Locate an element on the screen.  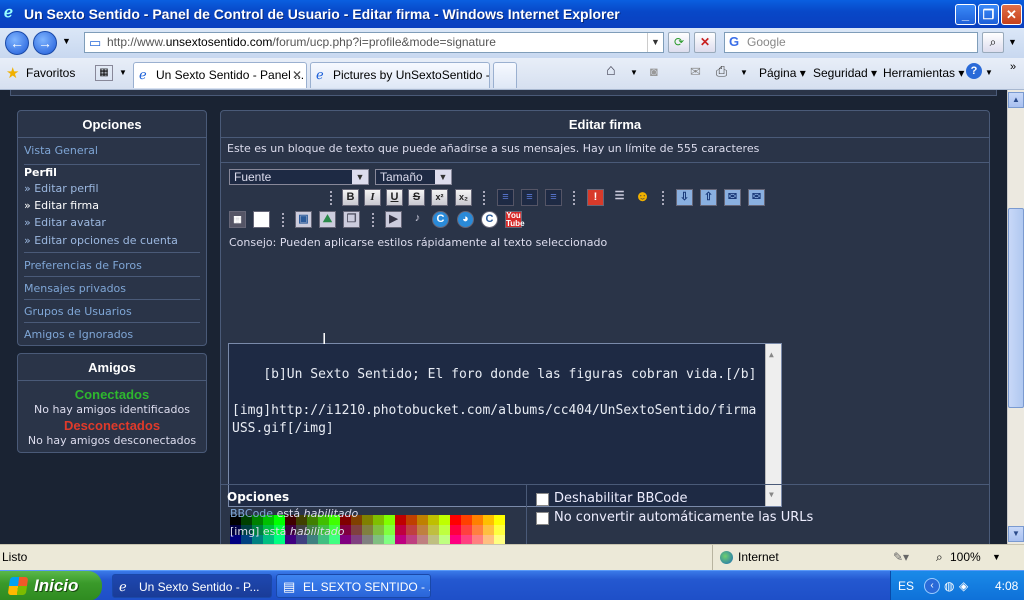
flash-icon: C is located at coordinates (440, 219).